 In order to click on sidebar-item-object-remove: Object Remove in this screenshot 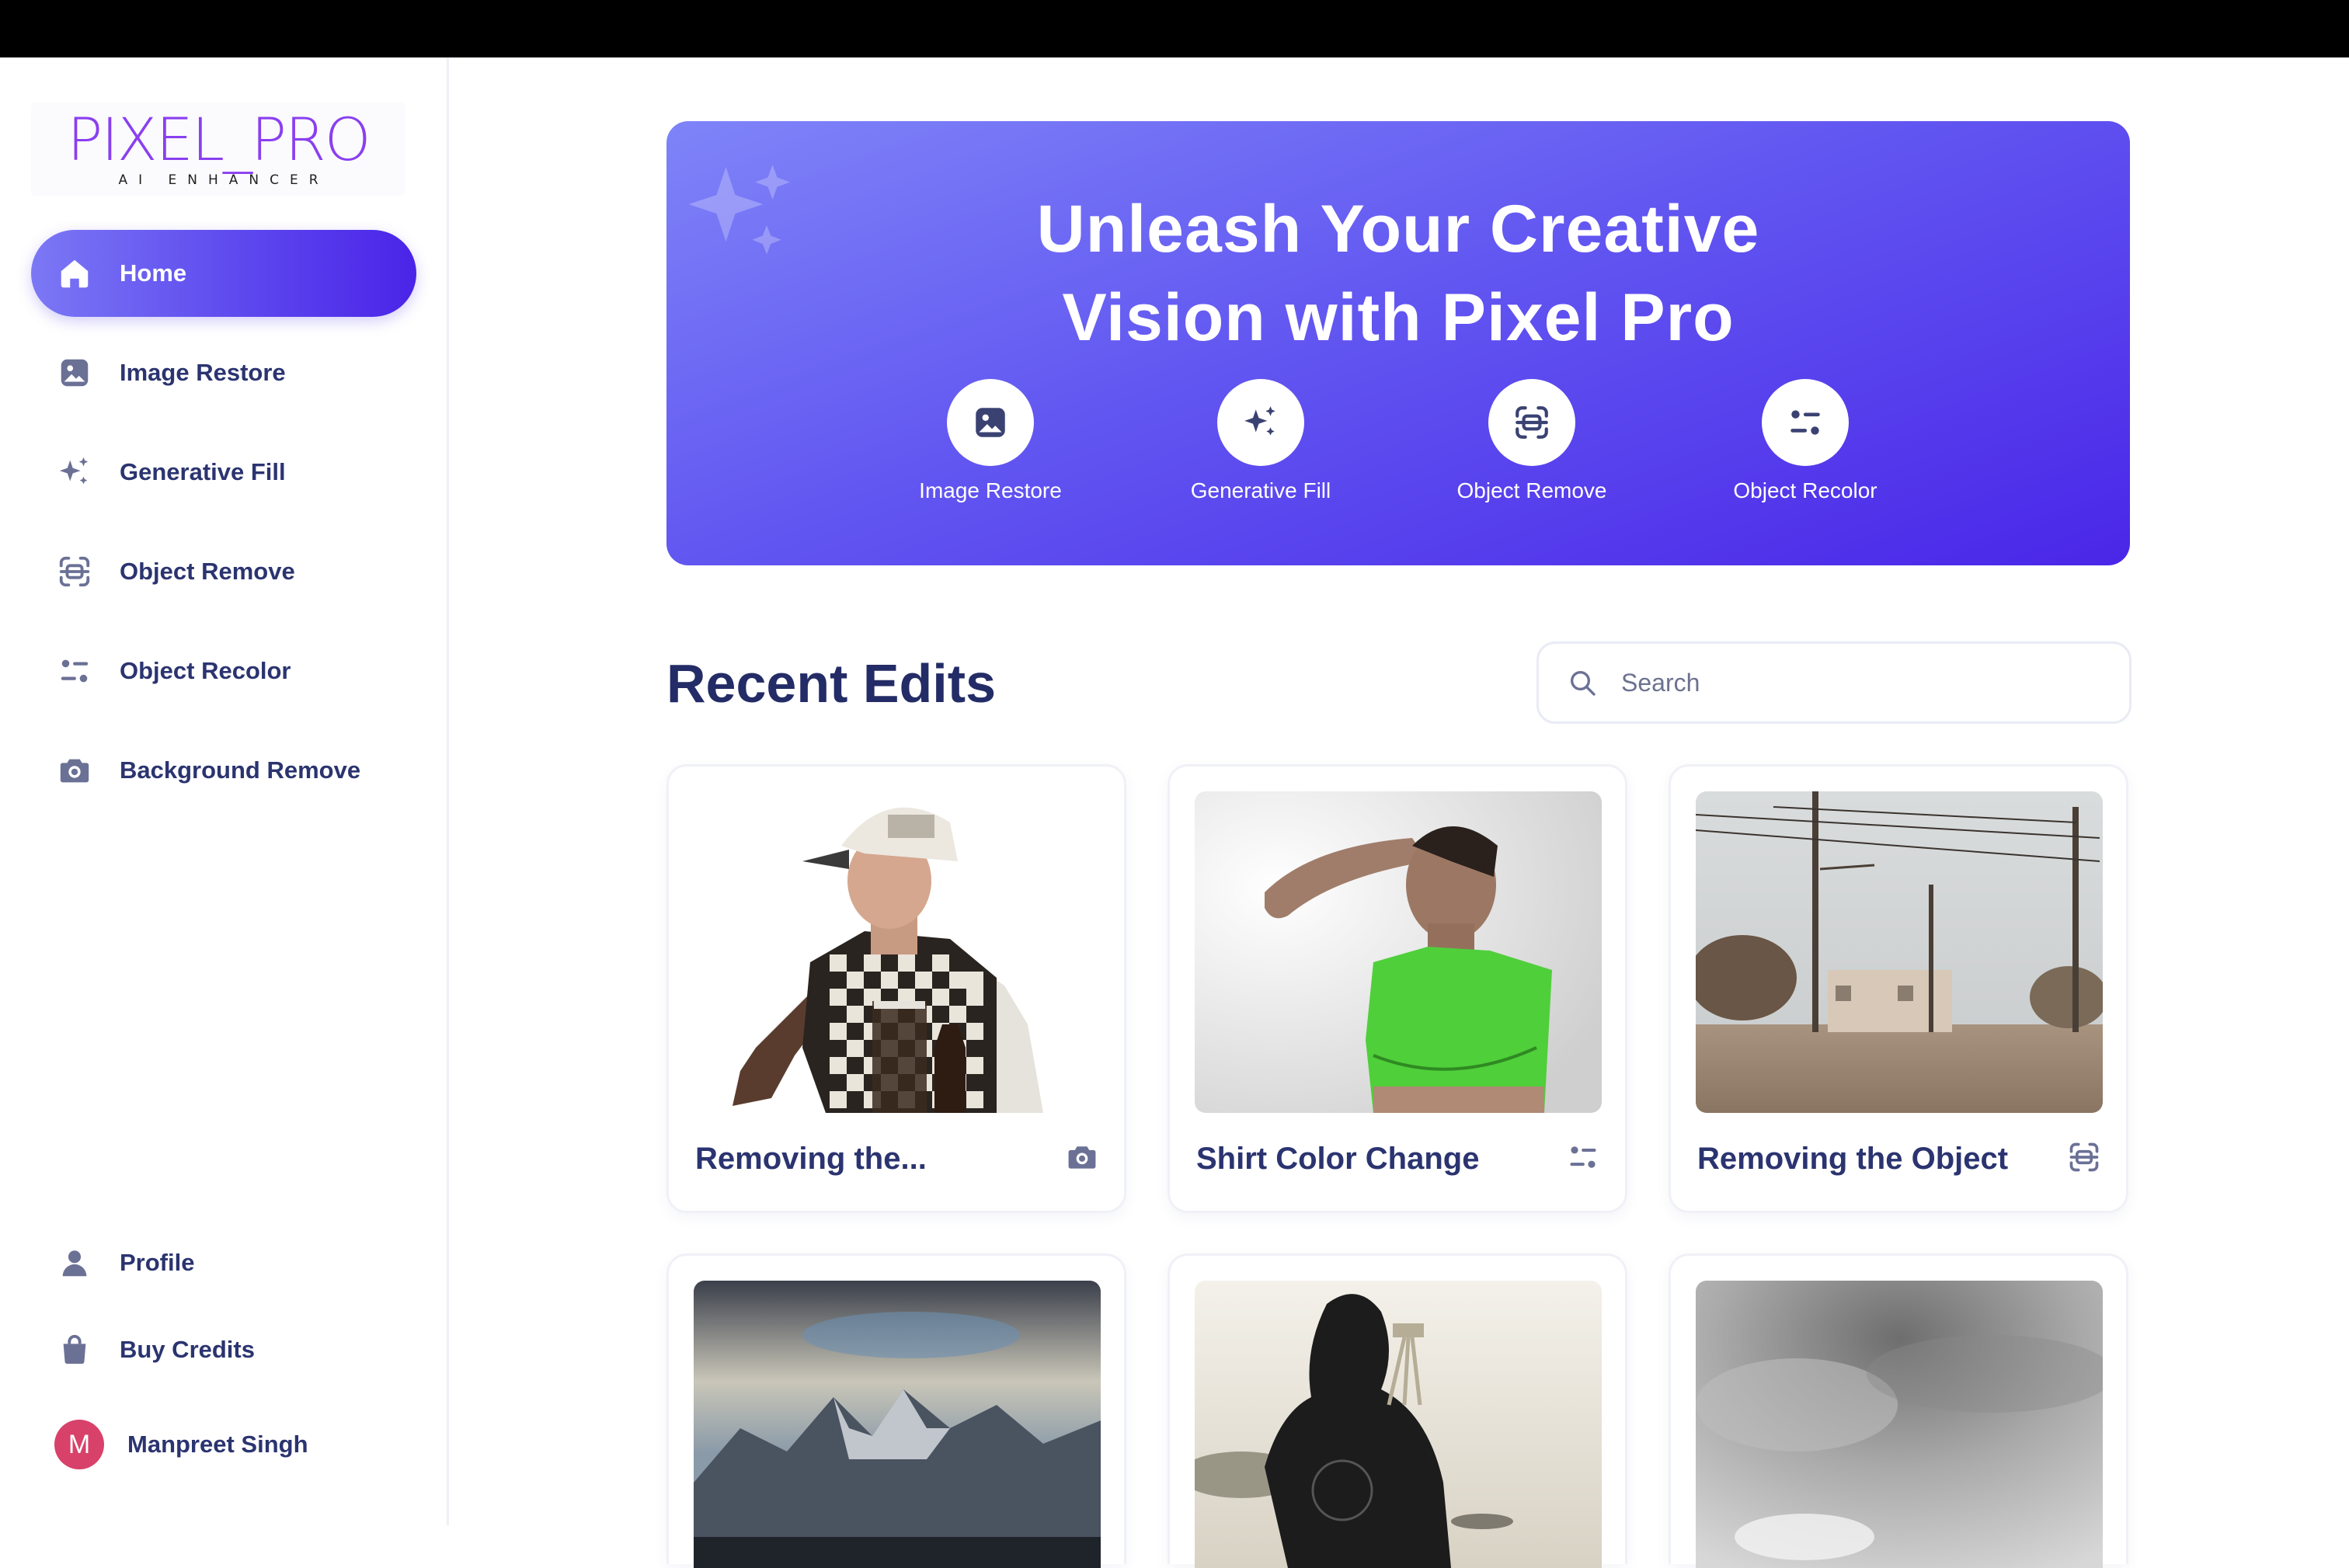, I will do `click(223, 572)`.